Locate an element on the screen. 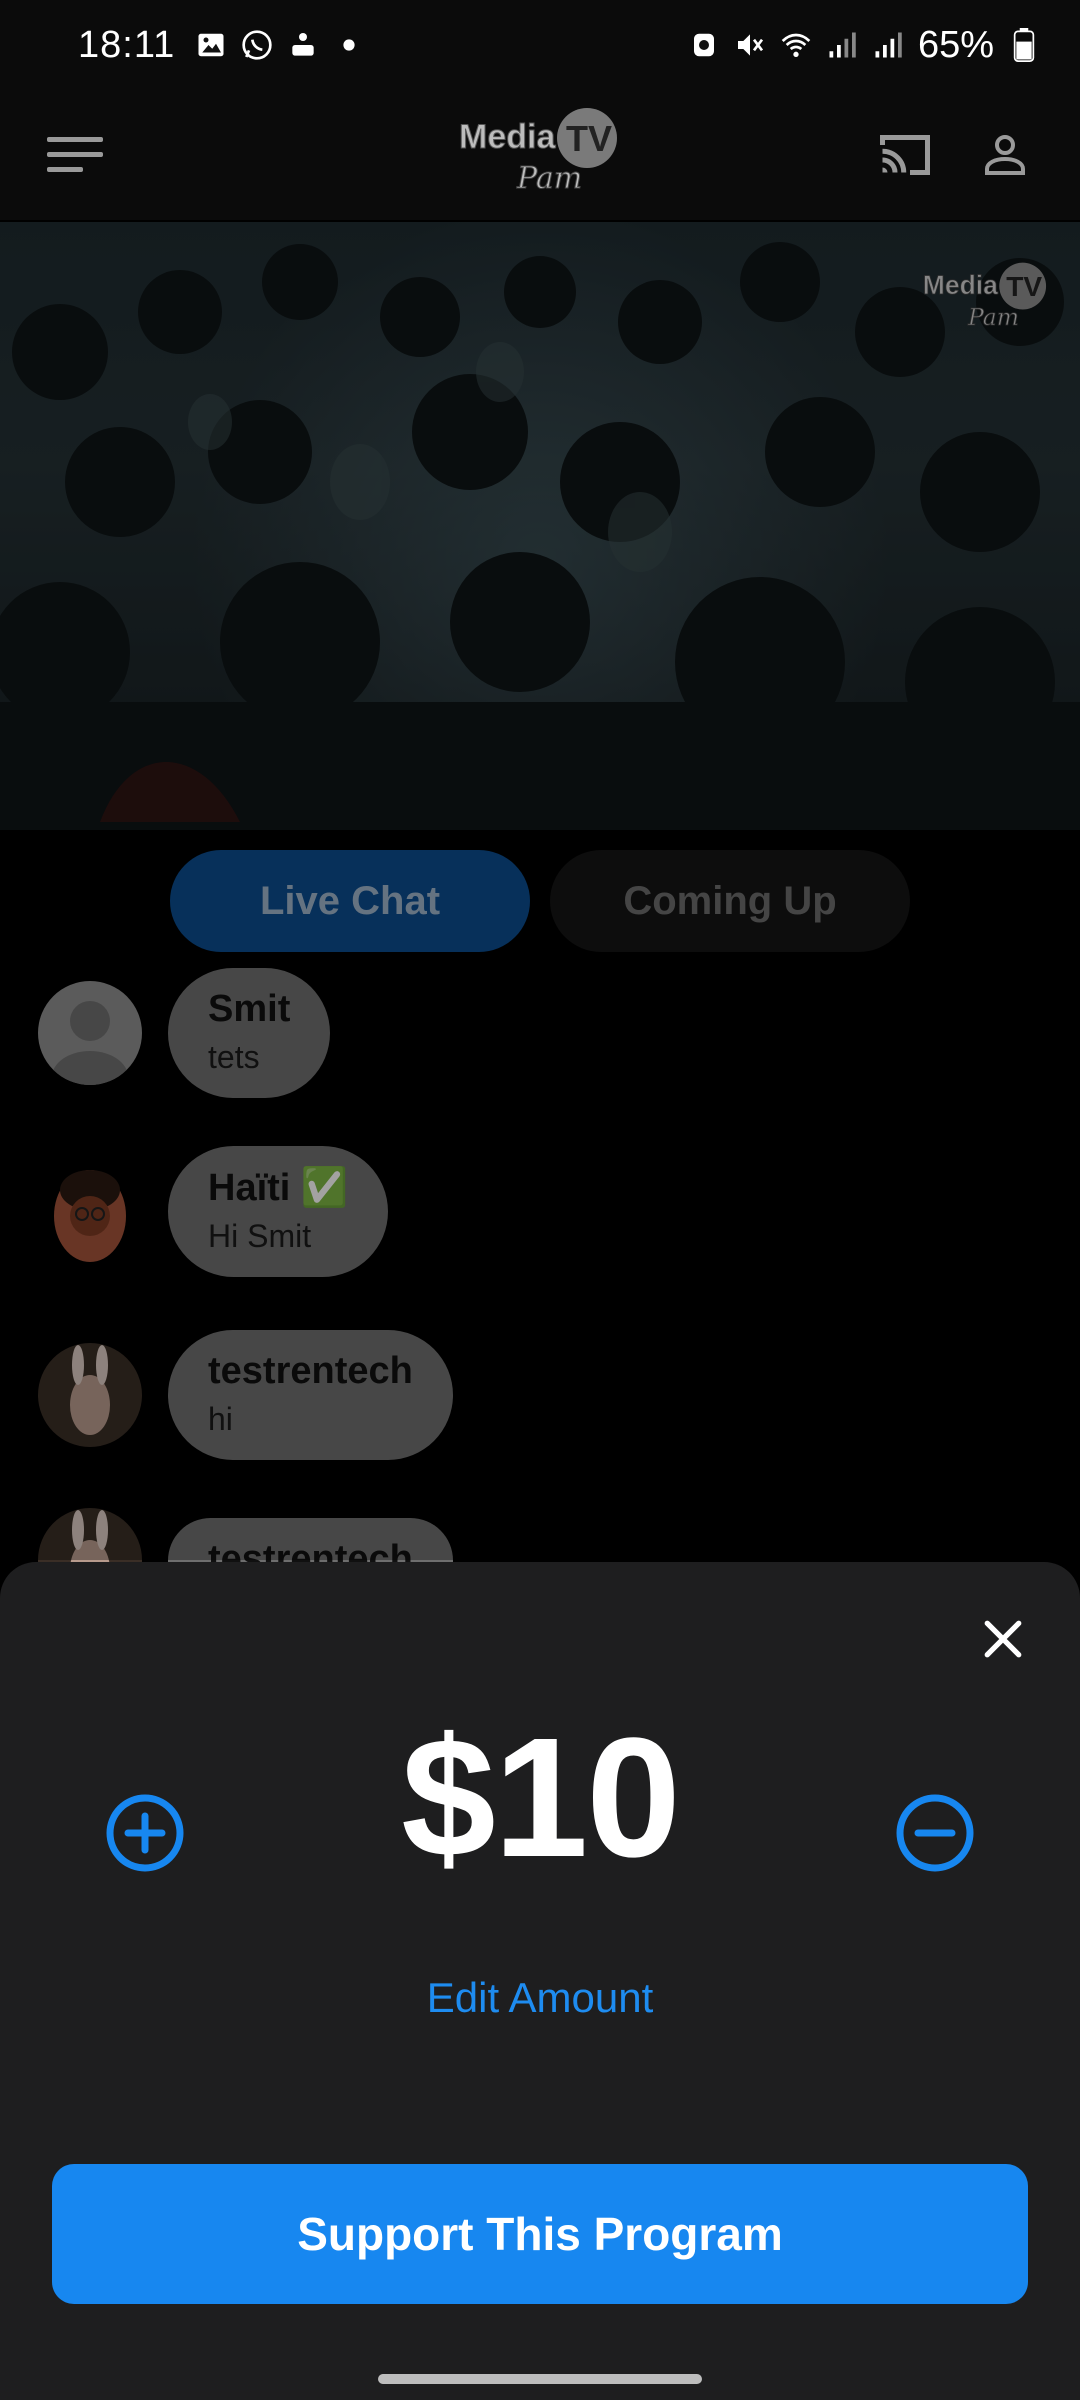 Image resolution: width=1080 pixels, height=2400 pixels. home-indicator is located at coordinates (540, 2379).